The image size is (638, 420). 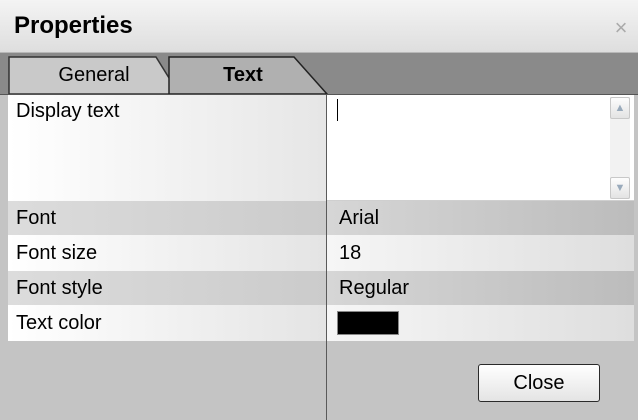 I want to click on property-row-font: Font Arial, so click(x=321, y=218).